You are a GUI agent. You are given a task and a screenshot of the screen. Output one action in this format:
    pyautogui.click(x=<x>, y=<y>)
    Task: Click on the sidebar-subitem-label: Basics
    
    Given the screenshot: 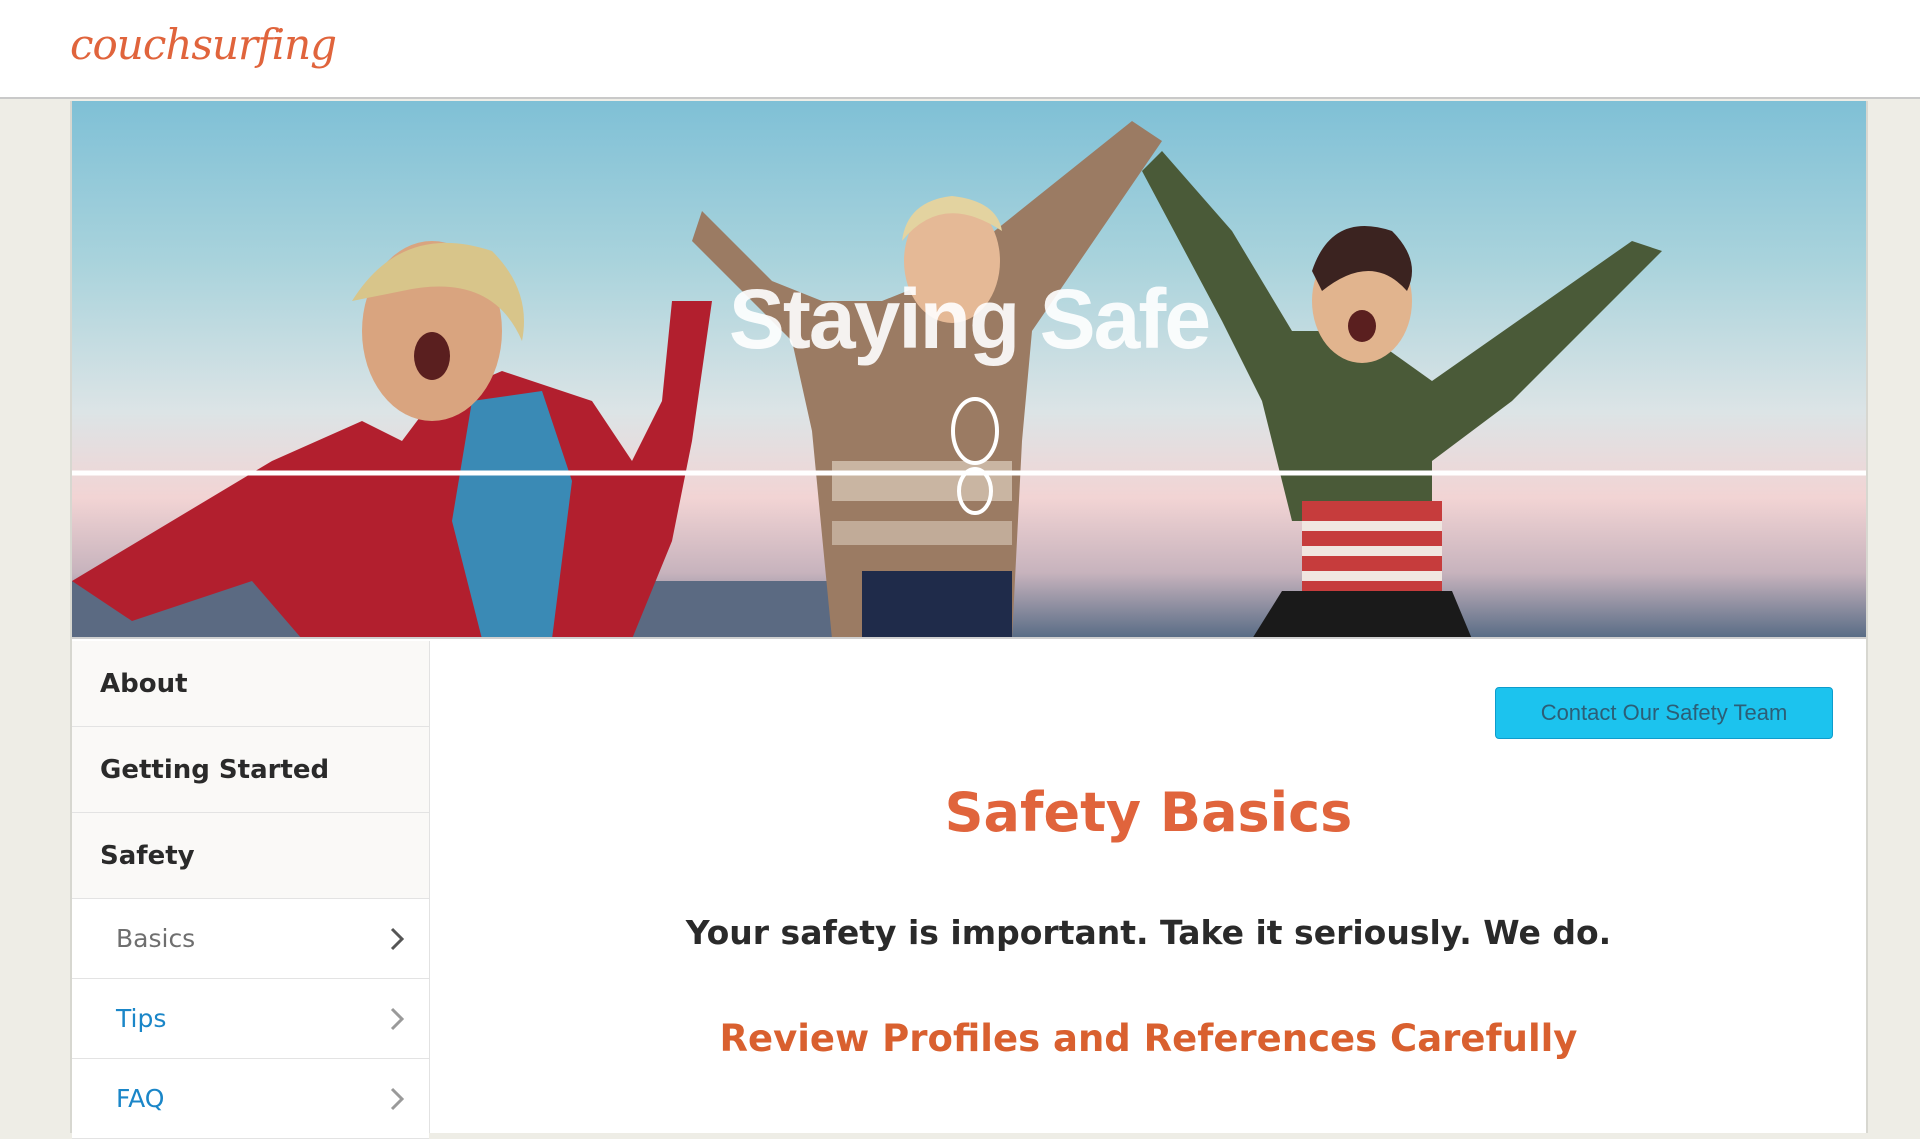 What is the action you would take?
    pyautogui.click(x=156, y=938)
    